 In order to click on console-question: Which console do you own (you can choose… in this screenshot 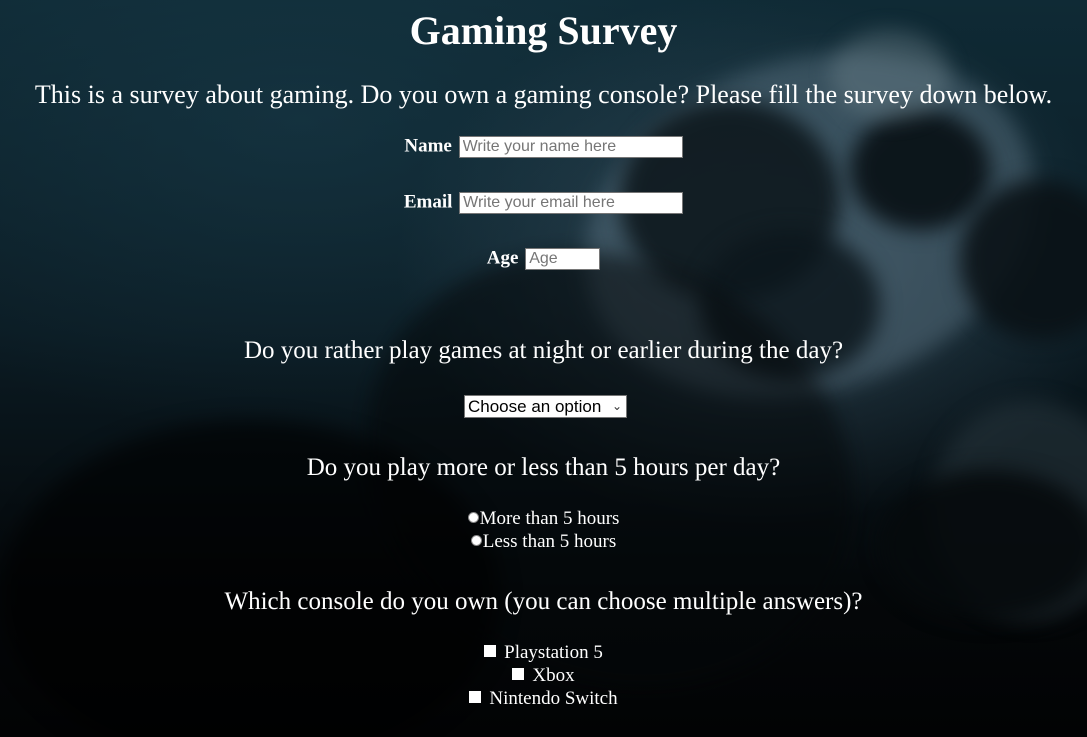, I will do `click(543, 601)`.